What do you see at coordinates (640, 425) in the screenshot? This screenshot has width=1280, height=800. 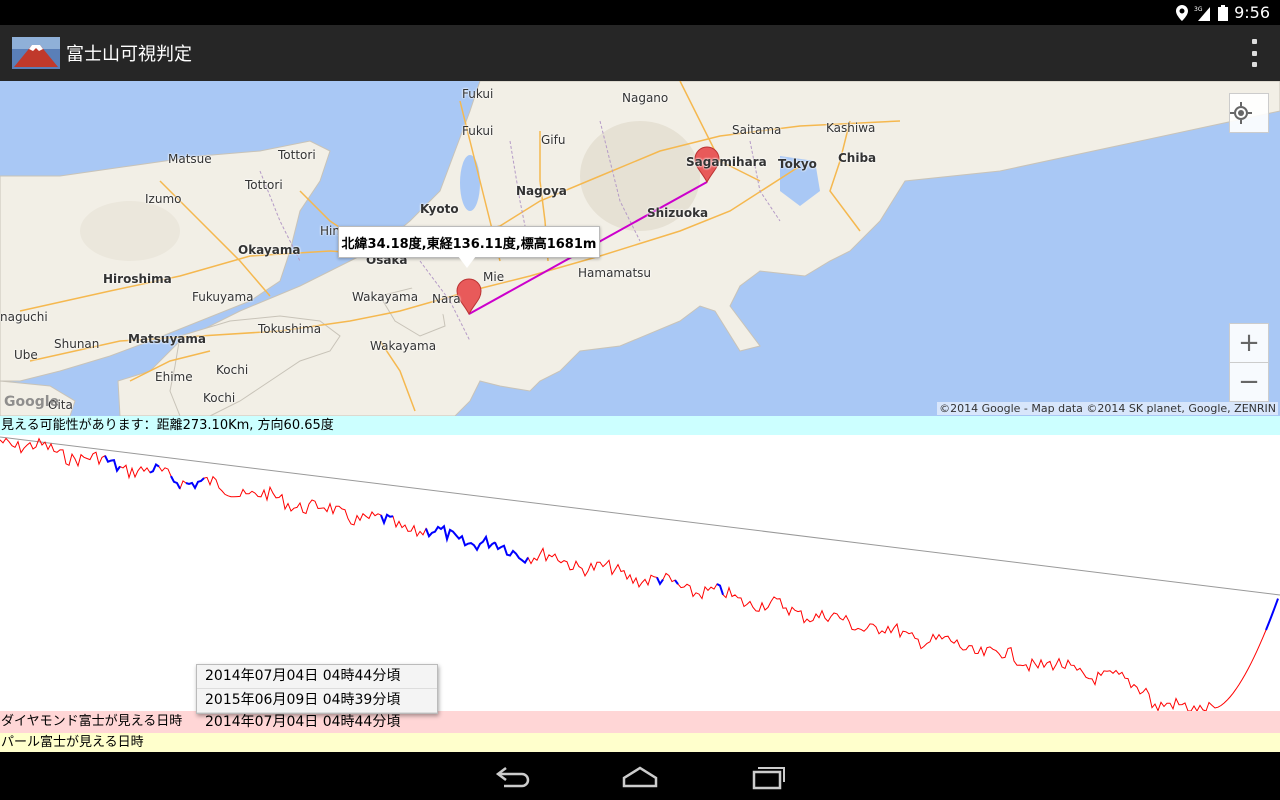 I see `visibility-result: 見える可能性があります：距離273.10Km, 方向60.65度` at bounding box center [640, 425].